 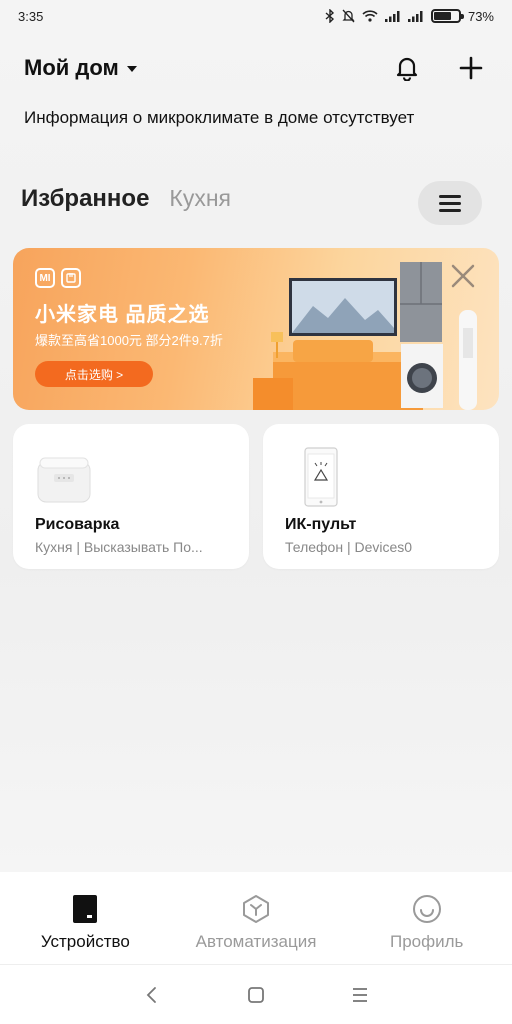 I want to click on device-icon, so click(x=85, y=909).